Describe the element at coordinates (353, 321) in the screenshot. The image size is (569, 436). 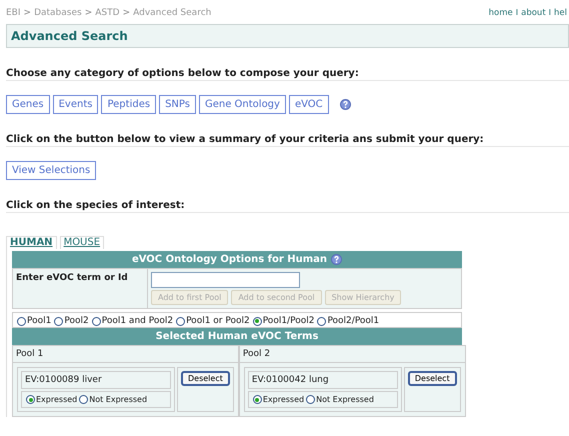
I see `radio-label: Pool2/Pool1` at that location.